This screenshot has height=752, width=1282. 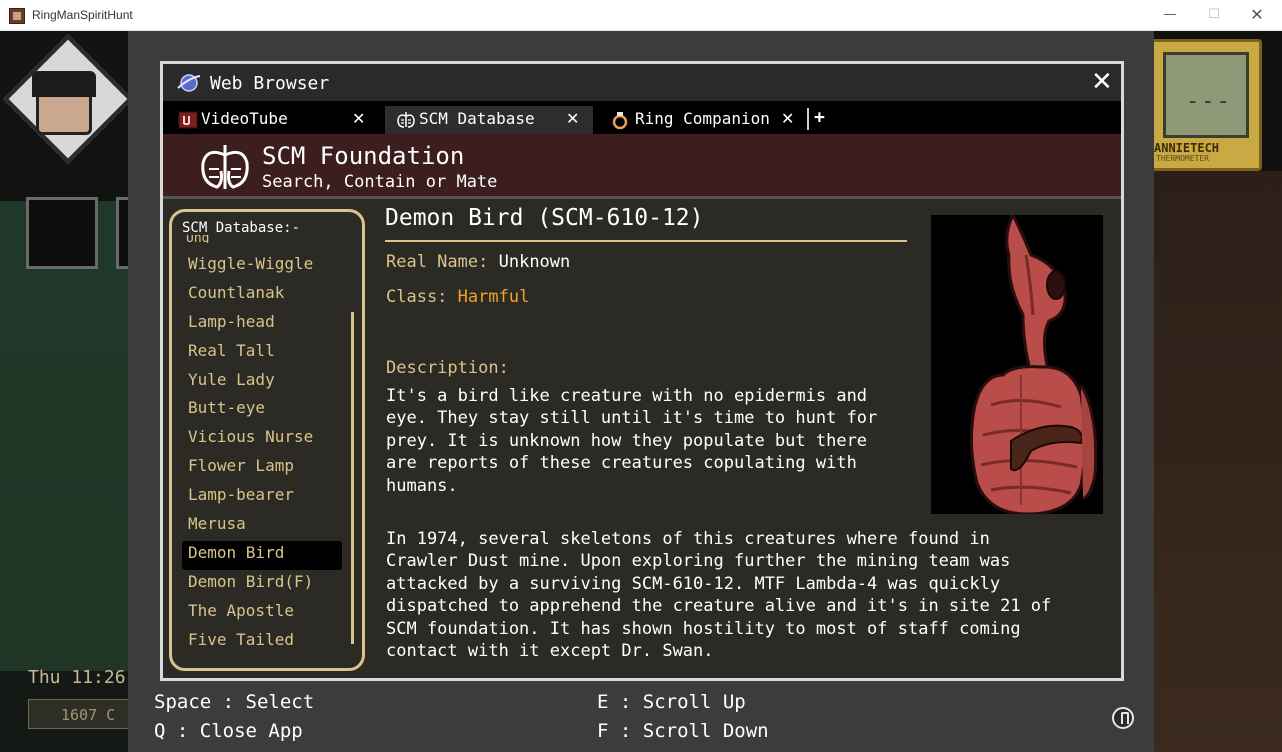 I want to click on thermometer-label: THERMOMETER, so click(x=1182, y=158).